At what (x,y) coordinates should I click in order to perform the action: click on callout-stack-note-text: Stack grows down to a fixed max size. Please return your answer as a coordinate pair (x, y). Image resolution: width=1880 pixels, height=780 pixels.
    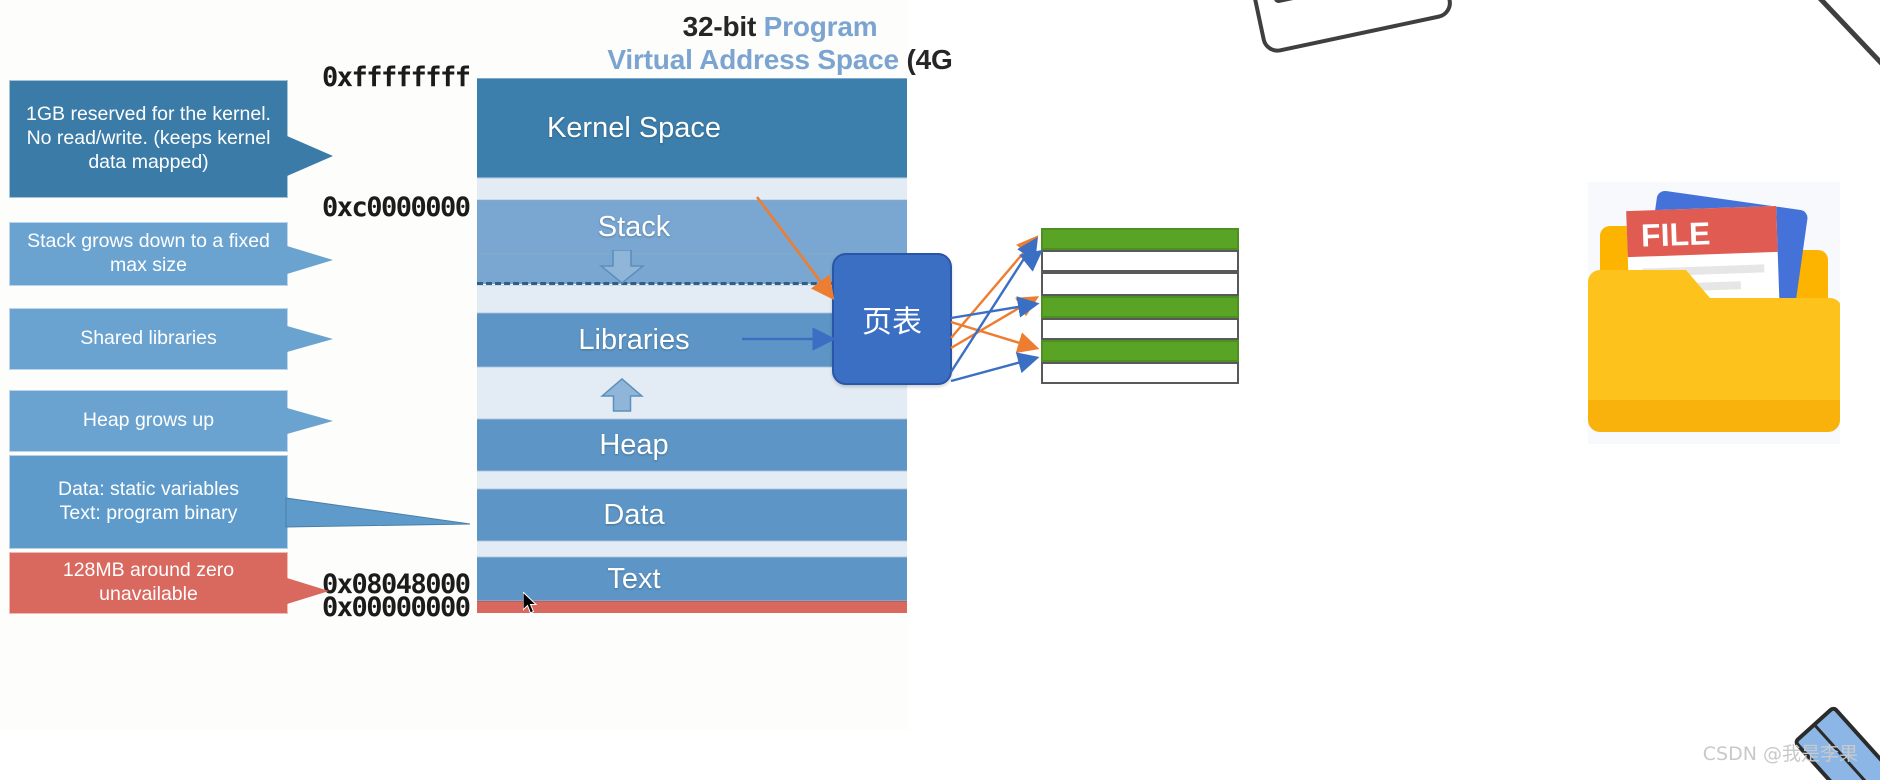
    Looking at the image, I should click on (148, 253).